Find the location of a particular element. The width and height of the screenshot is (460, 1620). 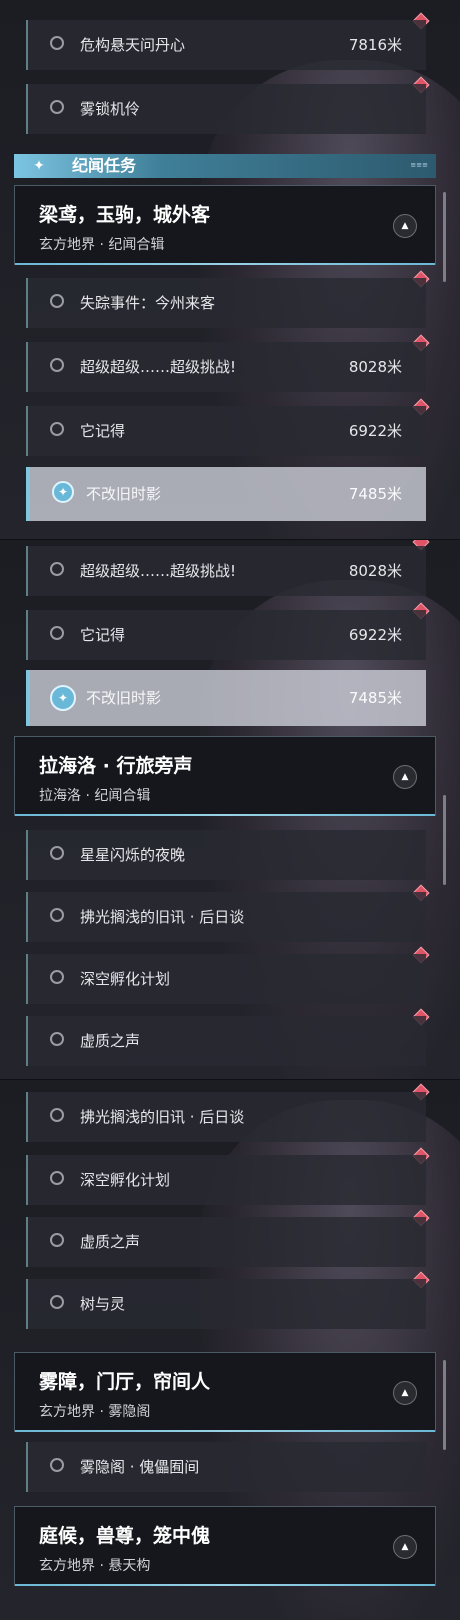

quest-label: 雾隐阁 · 傀儡囿间 is located at coordinates (140, 1467).